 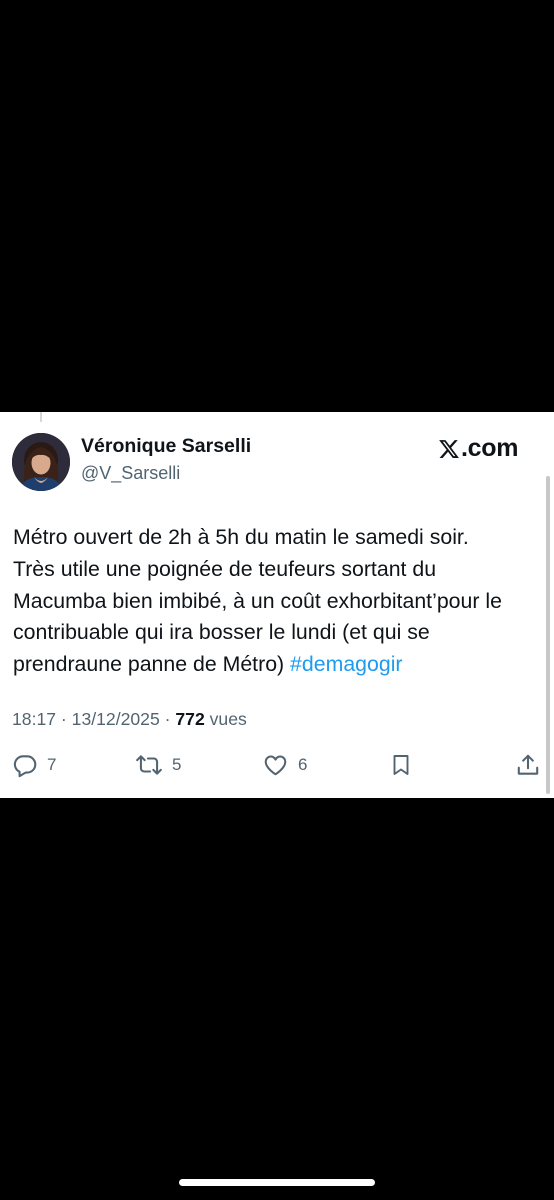 I want to click on tweet-meta: 18:17 · 13/12/2025 · 772 vues, so click(x=129, y=719).